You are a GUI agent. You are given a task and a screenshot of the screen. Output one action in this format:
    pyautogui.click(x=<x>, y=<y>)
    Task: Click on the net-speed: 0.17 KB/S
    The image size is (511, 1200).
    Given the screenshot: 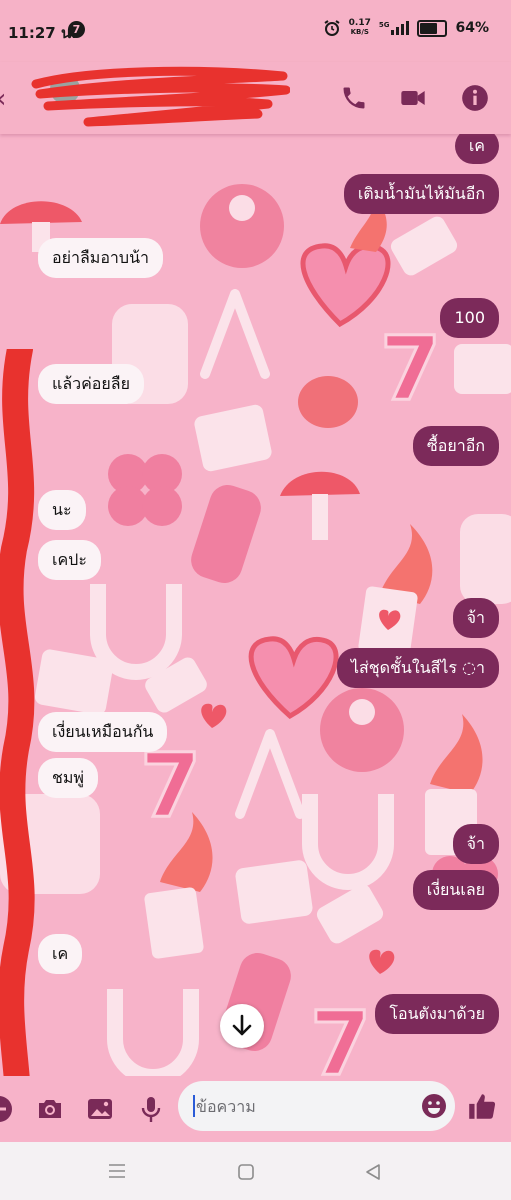 What is the action you would take?
    pyautogui.click(x=360, y=28)
    